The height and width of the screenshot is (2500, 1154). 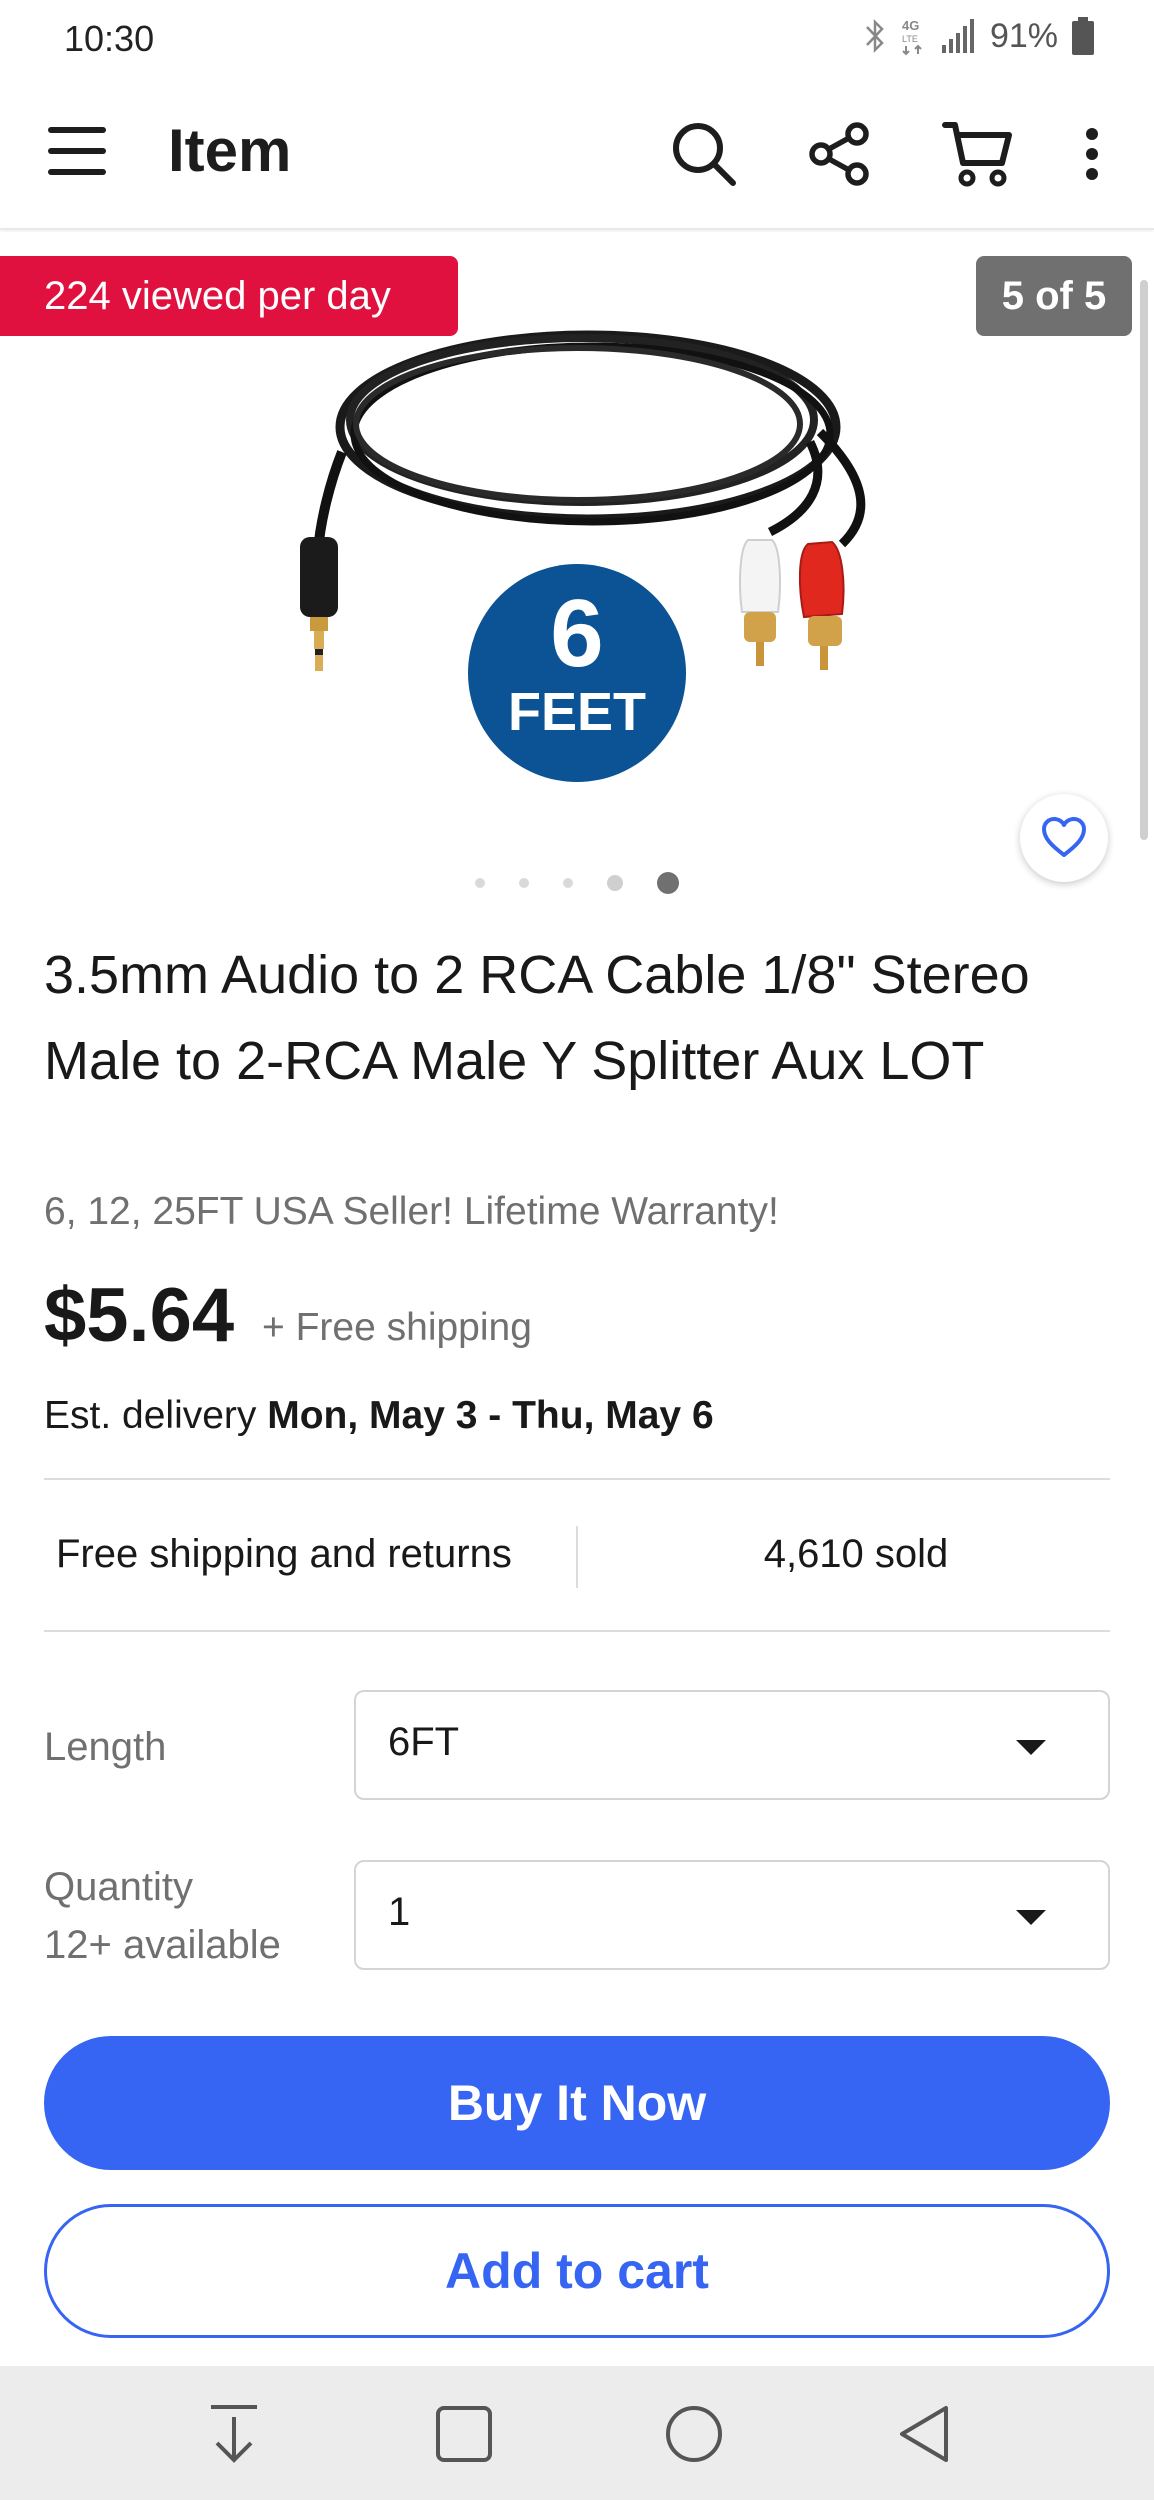 What do you see at coordinates (139, 1315) in the screenshot?
I see `item-price: $5.64` at bounding box center [139, 1315].